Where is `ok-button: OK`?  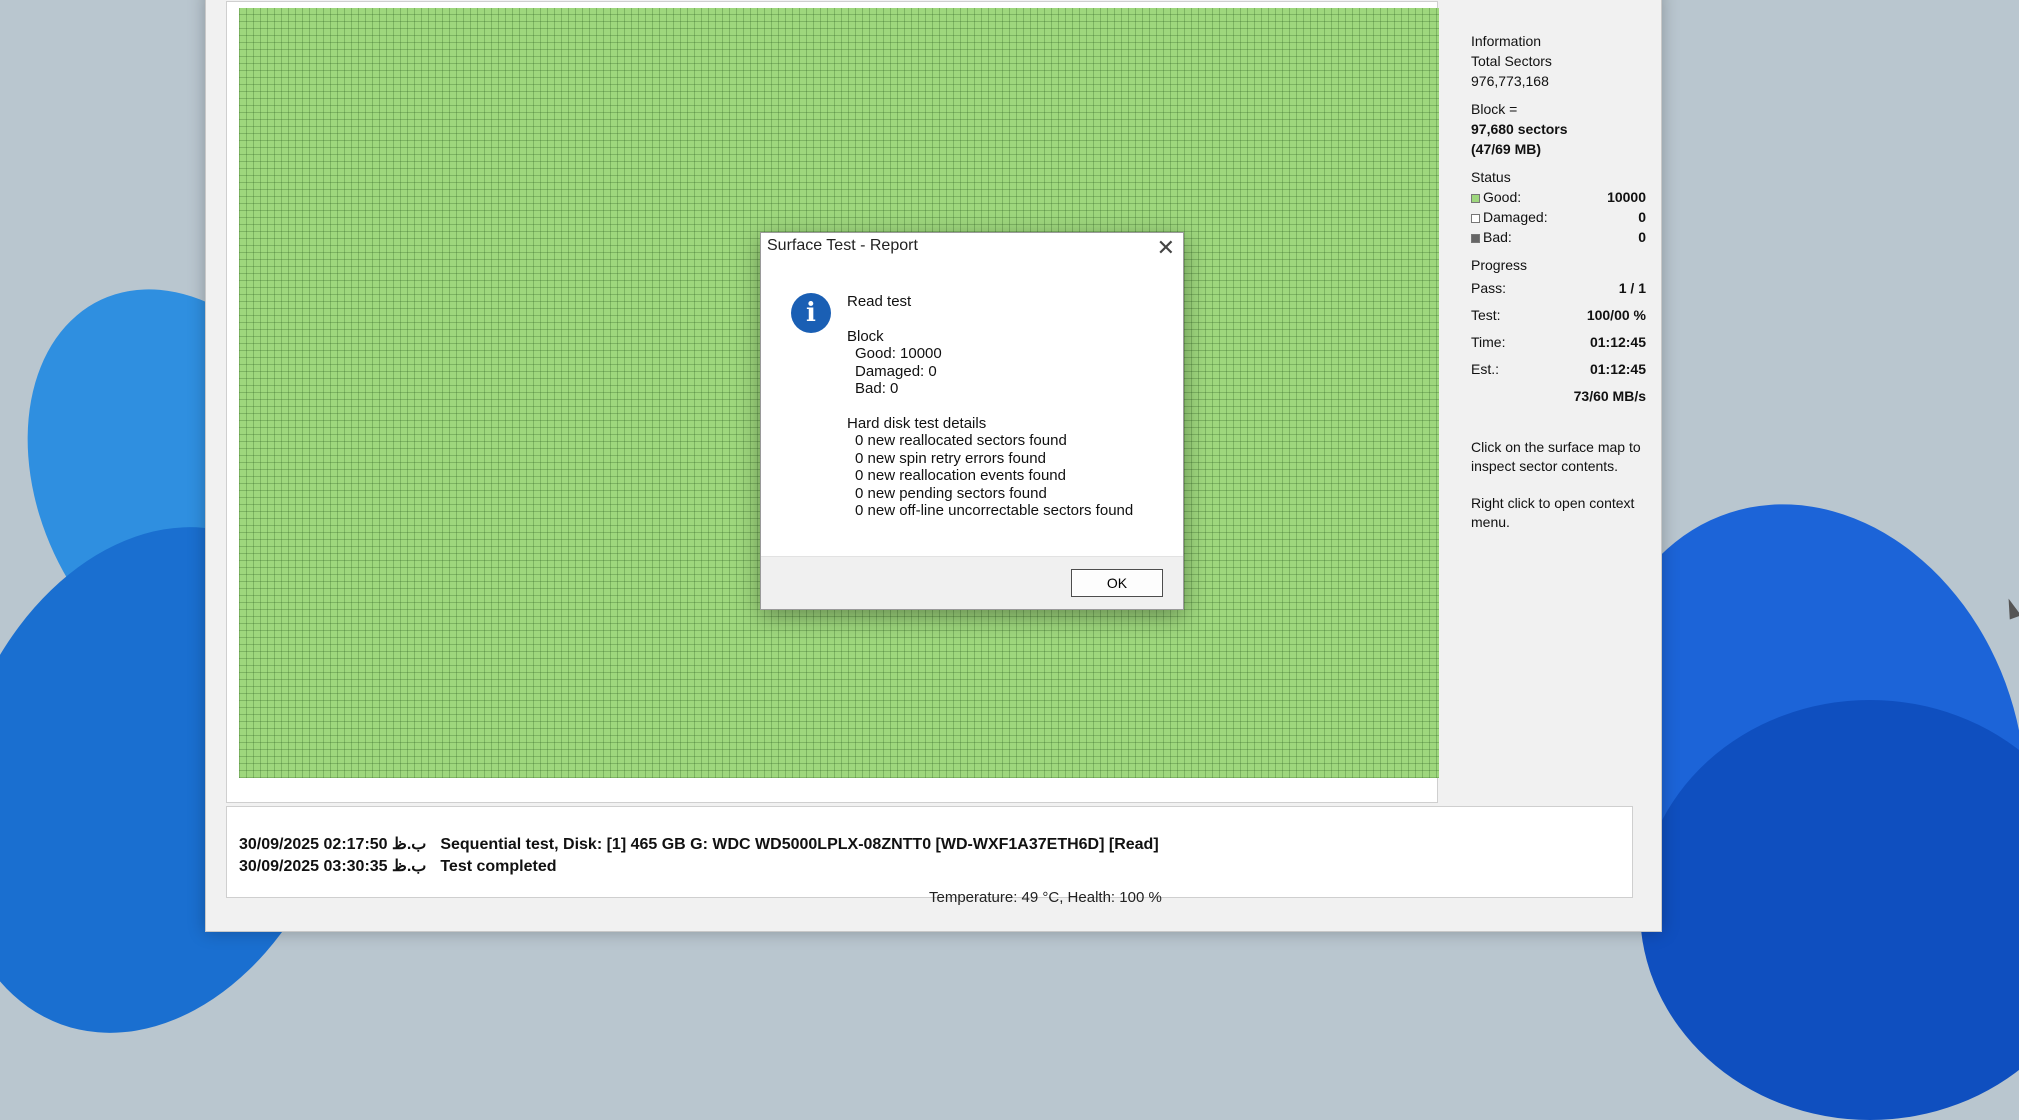 ok-button: OK is located at coordinates (1117, 583).